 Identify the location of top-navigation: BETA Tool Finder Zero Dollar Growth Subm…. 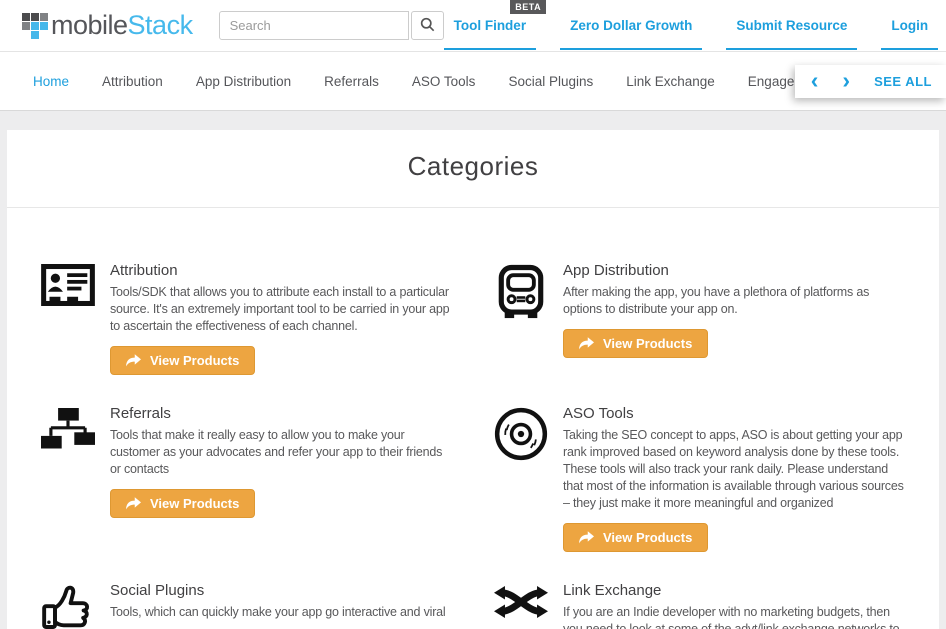
(691, 26).